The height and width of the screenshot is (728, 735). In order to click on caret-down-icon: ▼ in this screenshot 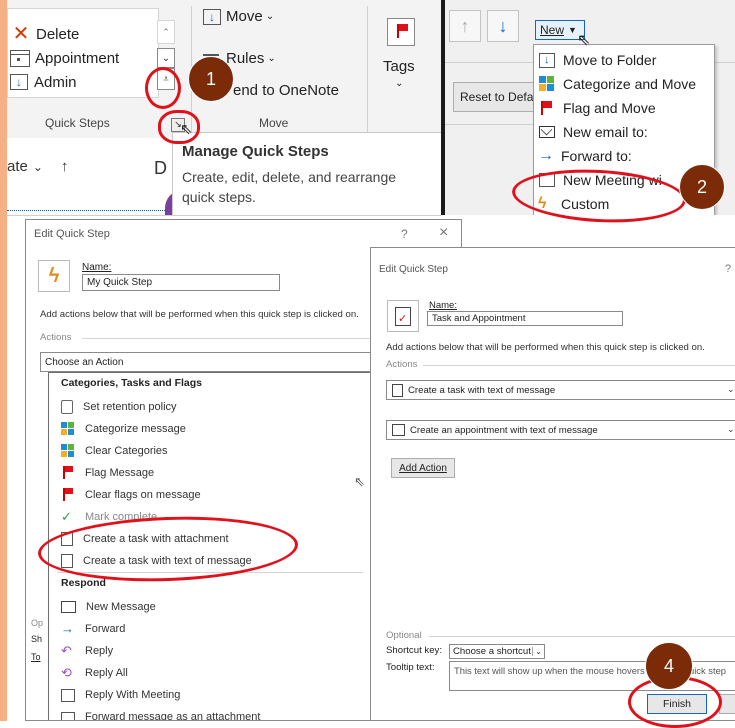, I will do `click(572, 30)`.